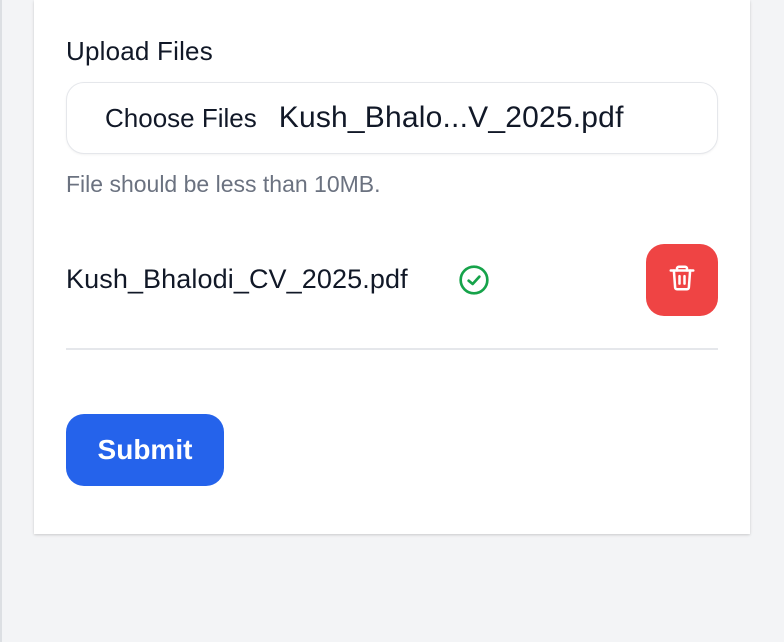 This screenshot has width=784, height=642. I want to click on left-edge-border, so click(1, 321).